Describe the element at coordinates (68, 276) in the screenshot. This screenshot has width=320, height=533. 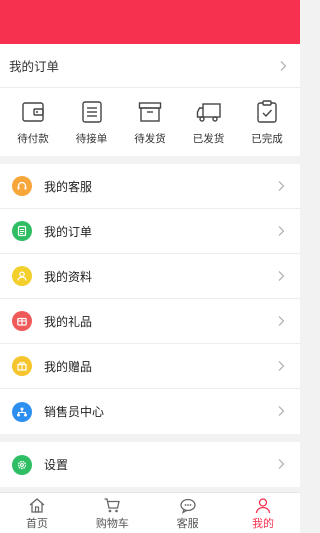
I see `menu-item-label: 我的资料` at that location.